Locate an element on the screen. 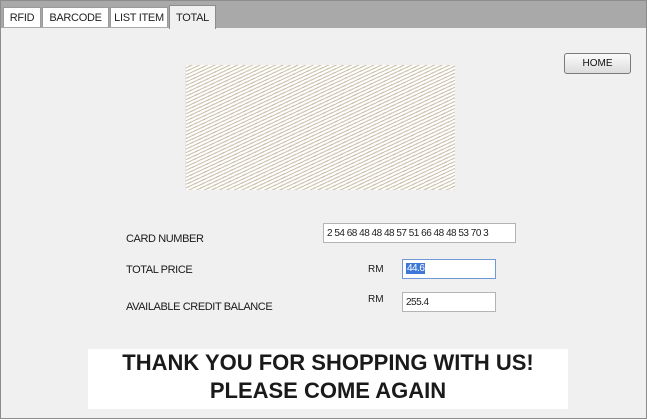 Image resolution: width=647 pixels, height=419 pixels. total-price-value: 44.6 is located at coordinates (416, 268).